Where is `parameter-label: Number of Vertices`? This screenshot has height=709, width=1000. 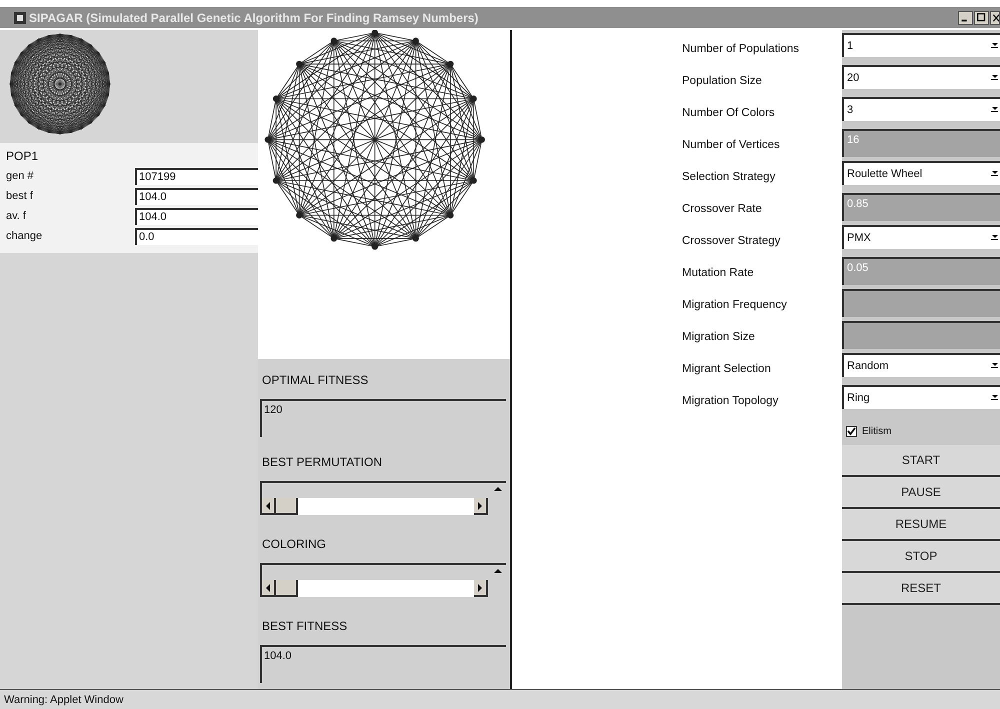 parameter-label: Number of Vertices is located at coordinates (731, 145).